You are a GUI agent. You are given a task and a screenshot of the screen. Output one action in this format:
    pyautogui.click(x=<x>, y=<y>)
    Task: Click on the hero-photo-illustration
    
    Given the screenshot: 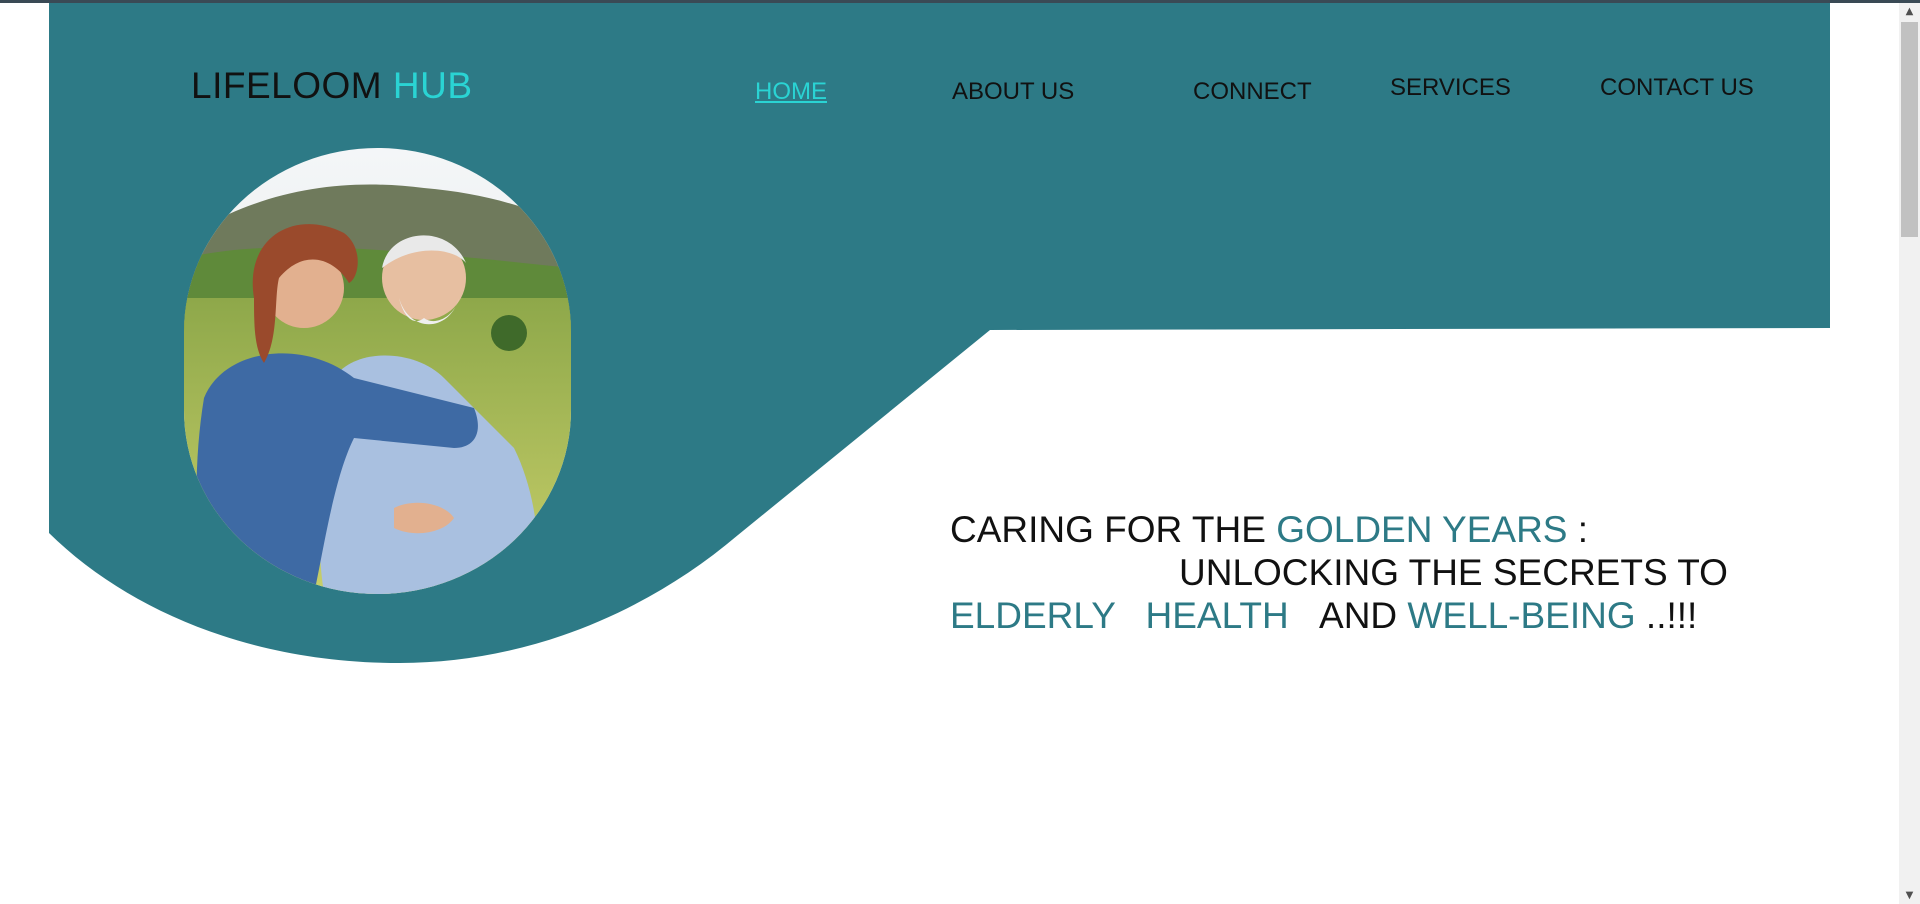 What is the action you would take?
    pyautogui.click(x=377, y=371)
    